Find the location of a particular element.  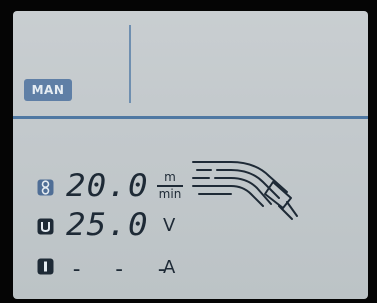

voltage-icon is located at coordinates (45, 226).